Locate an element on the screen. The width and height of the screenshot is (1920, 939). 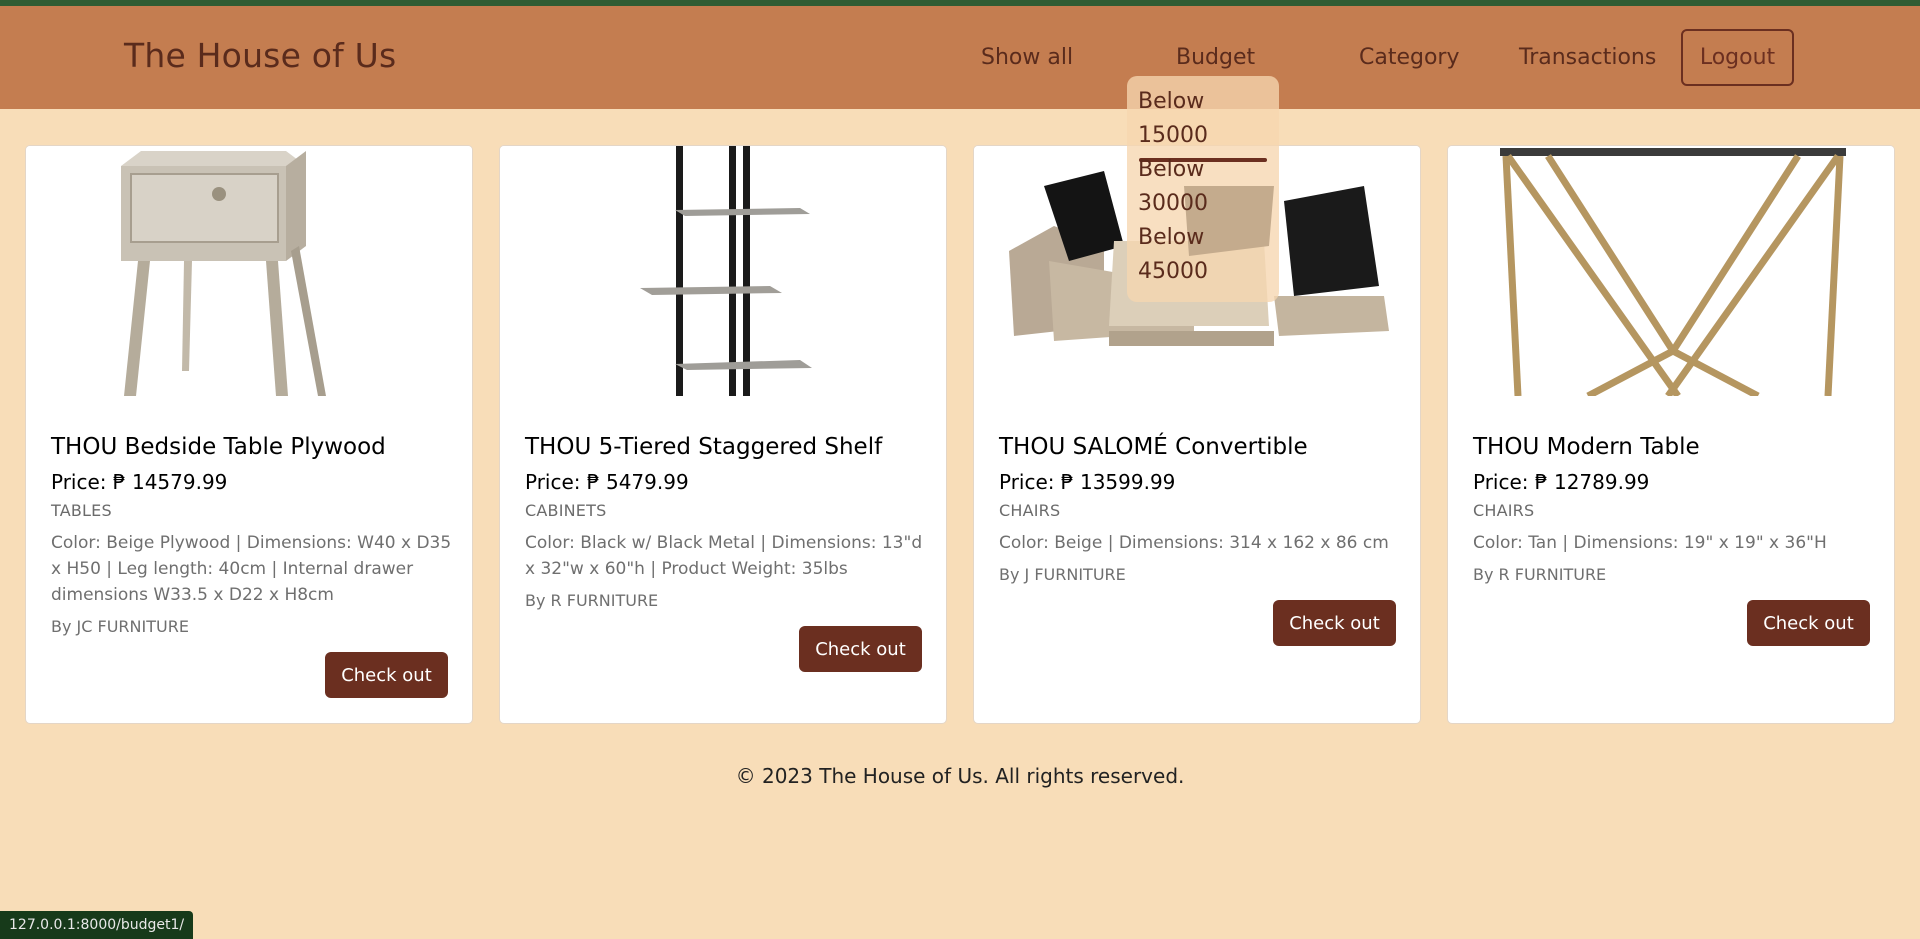
product-title: THOU SALOMÉ Convertible is located at coordinates (1153, 447).